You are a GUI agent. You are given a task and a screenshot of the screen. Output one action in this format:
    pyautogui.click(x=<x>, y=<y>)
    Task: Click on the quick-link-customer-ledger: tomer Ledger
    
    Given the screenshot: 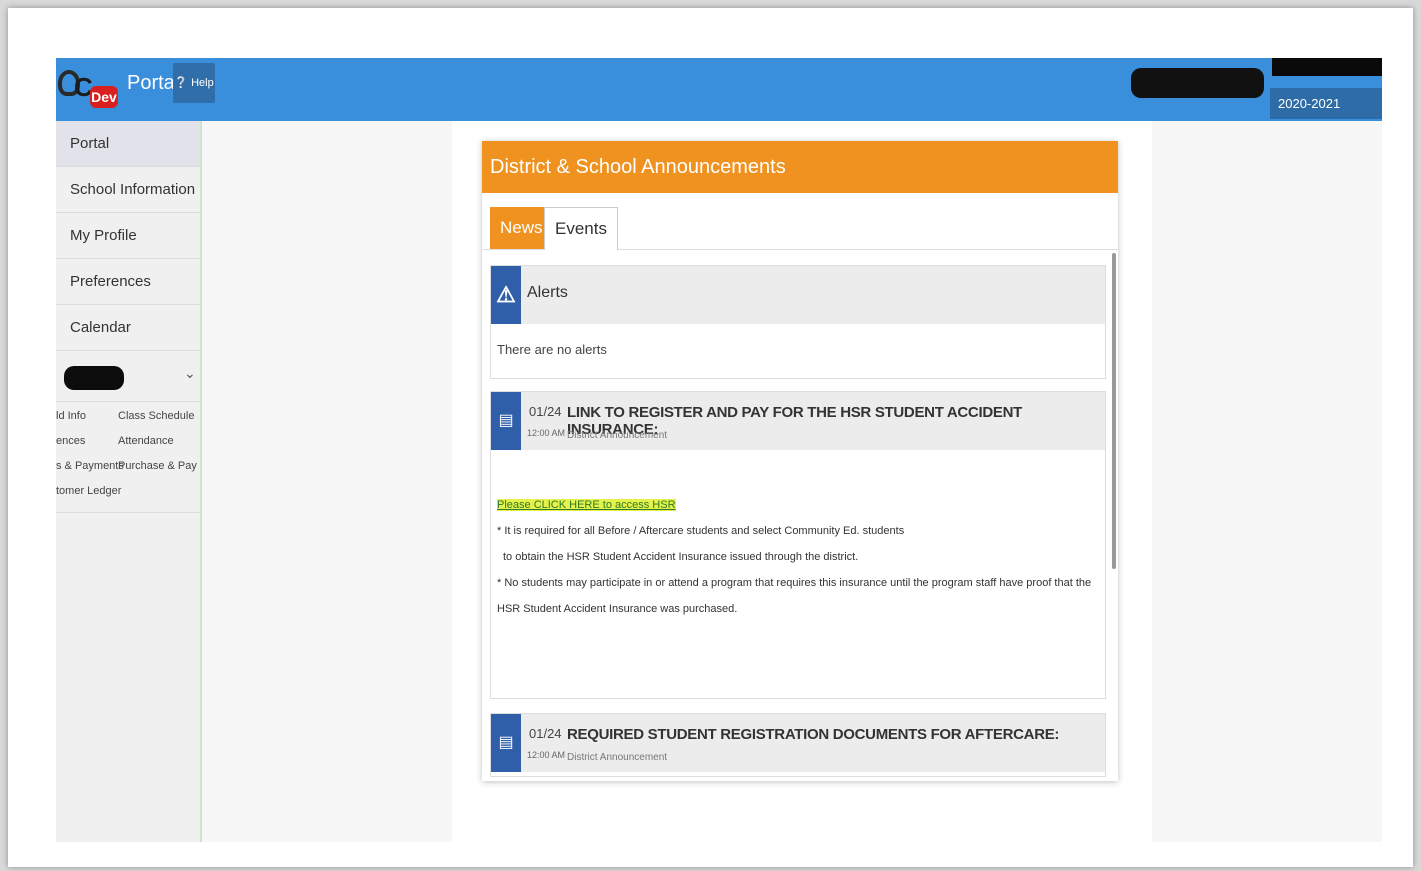 What is the action you would take?
    pyautogui.click(x=88, y=491)
    